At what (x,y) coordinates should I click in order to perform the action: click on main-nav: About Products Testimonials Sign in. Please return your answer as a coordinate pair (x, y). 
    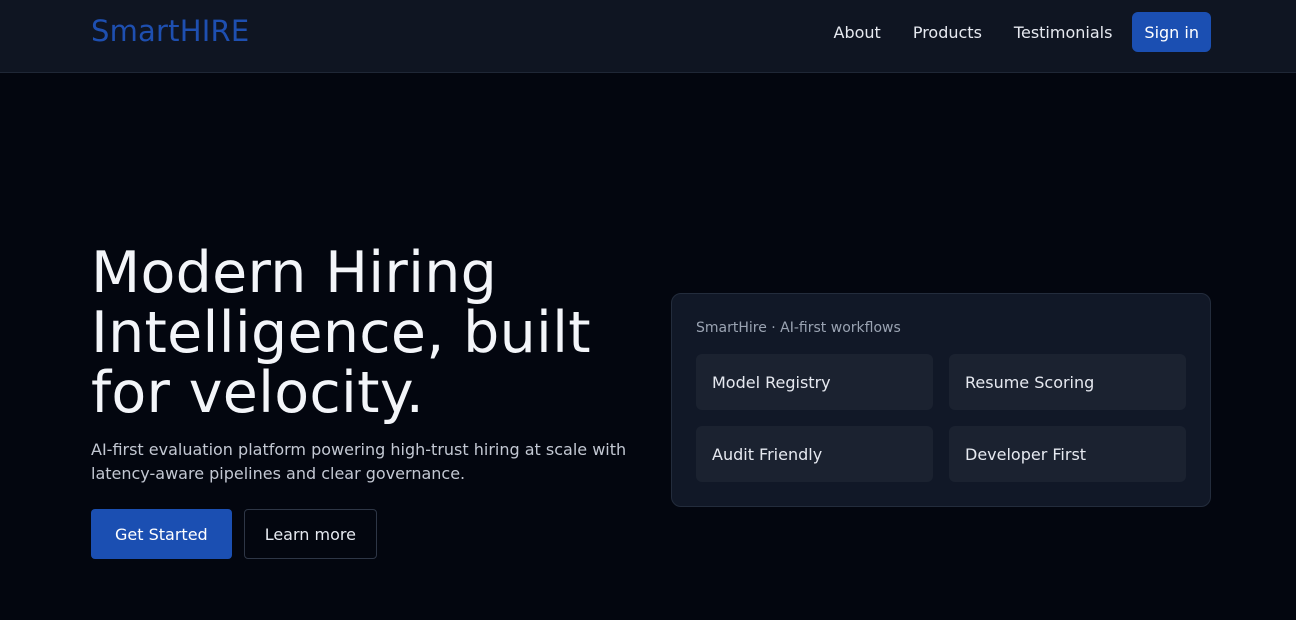
    Looking at the image, I should click on (1022, 32).